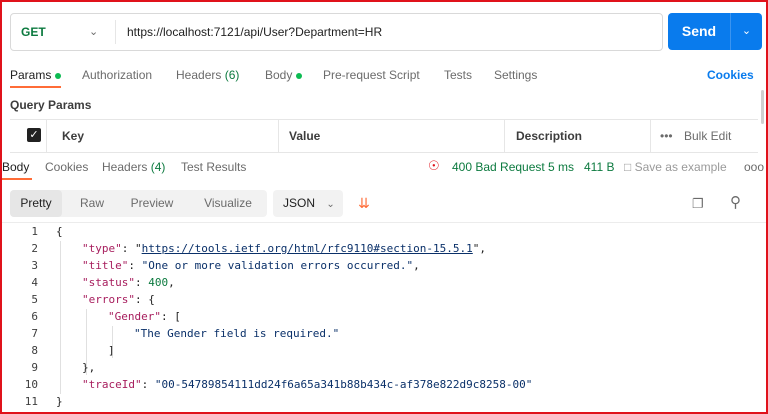  What do you see at coordinates (700, 204) in the screenshot?
I see `copy-icon: ❐` at bounding box center [700, 204].